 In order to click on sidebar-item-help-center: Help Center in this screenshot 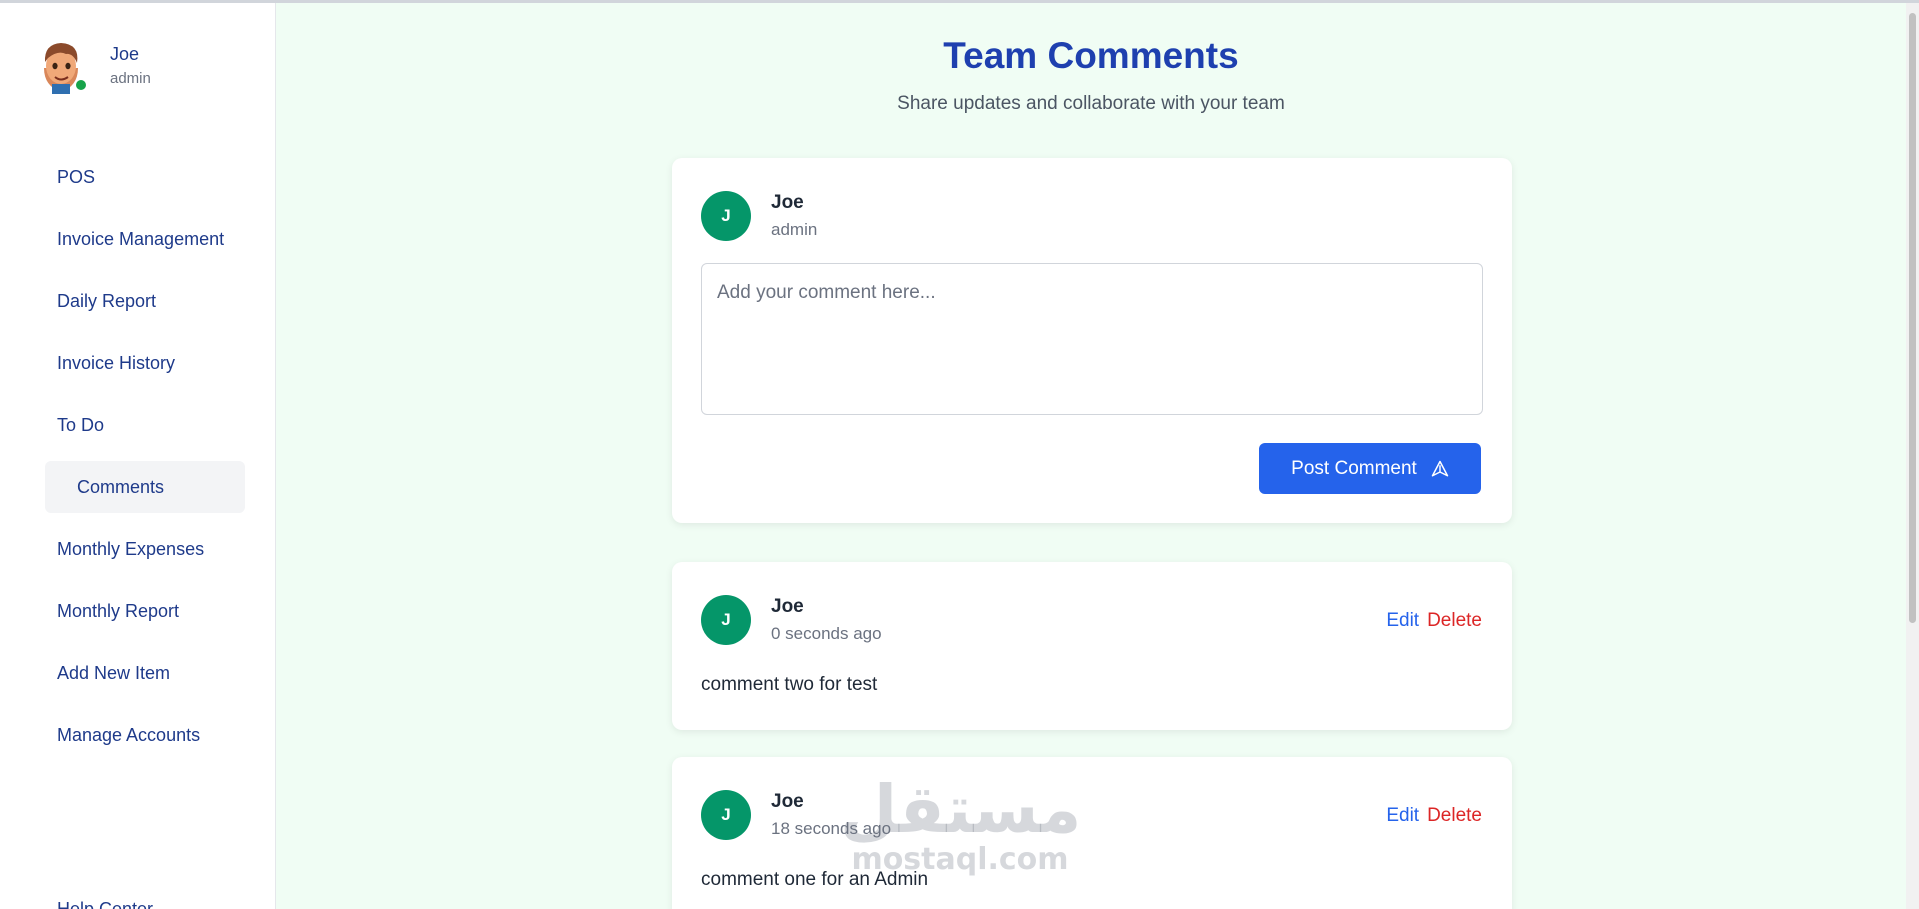, I will do `click(105, 904)`.